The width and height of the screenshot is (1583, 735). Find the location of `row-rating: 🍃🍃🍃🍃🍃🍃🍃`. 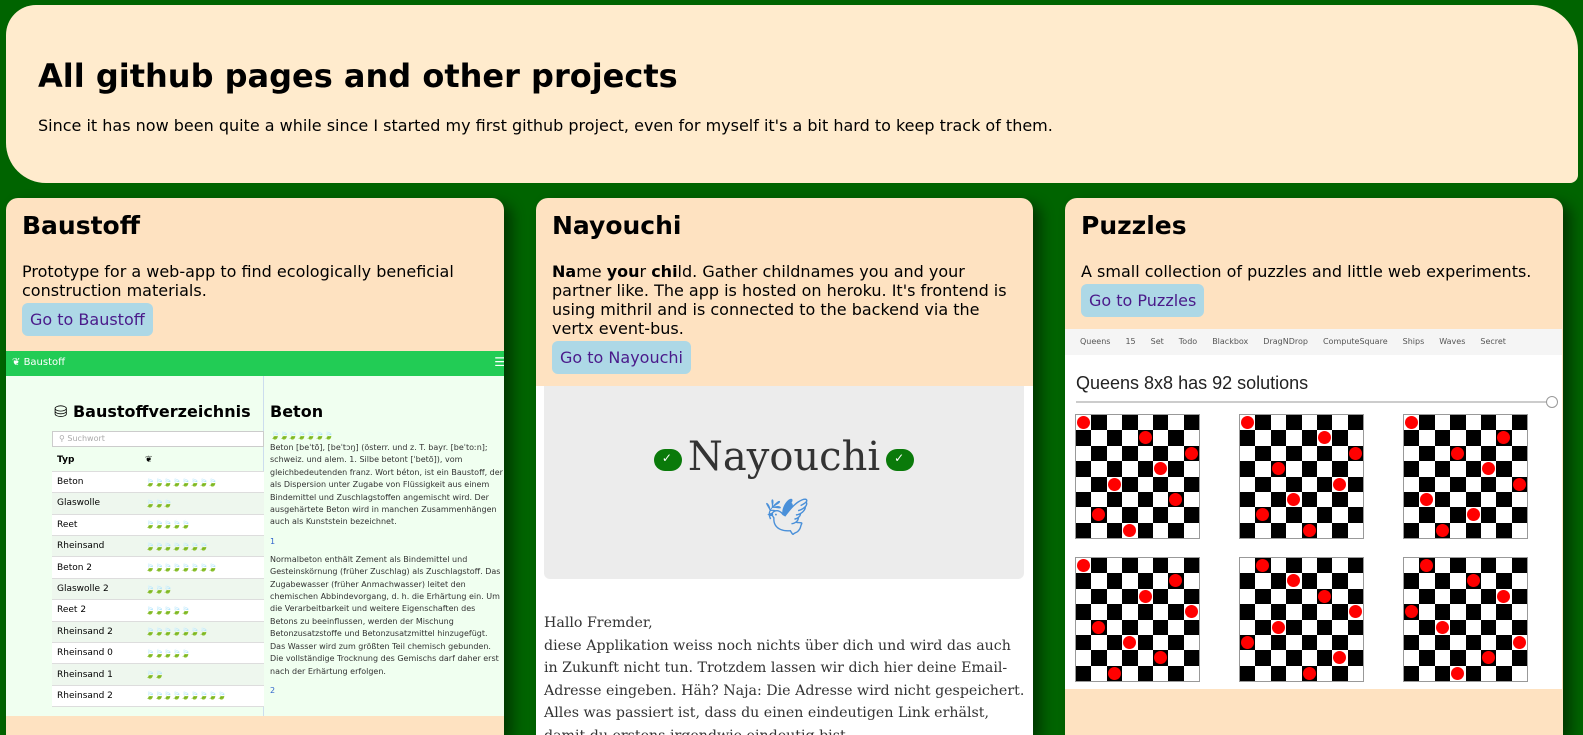

row-rating: 🍃🍃🍃🍃🍃🍃🍃 is located at coordinates (202, 546).